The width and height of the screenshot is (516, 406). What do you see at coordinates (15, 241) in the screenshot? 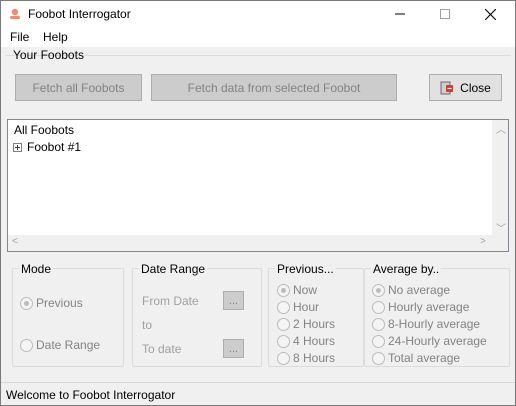
I see `scroll-left-icon: <` at bounding box center [15, 241].